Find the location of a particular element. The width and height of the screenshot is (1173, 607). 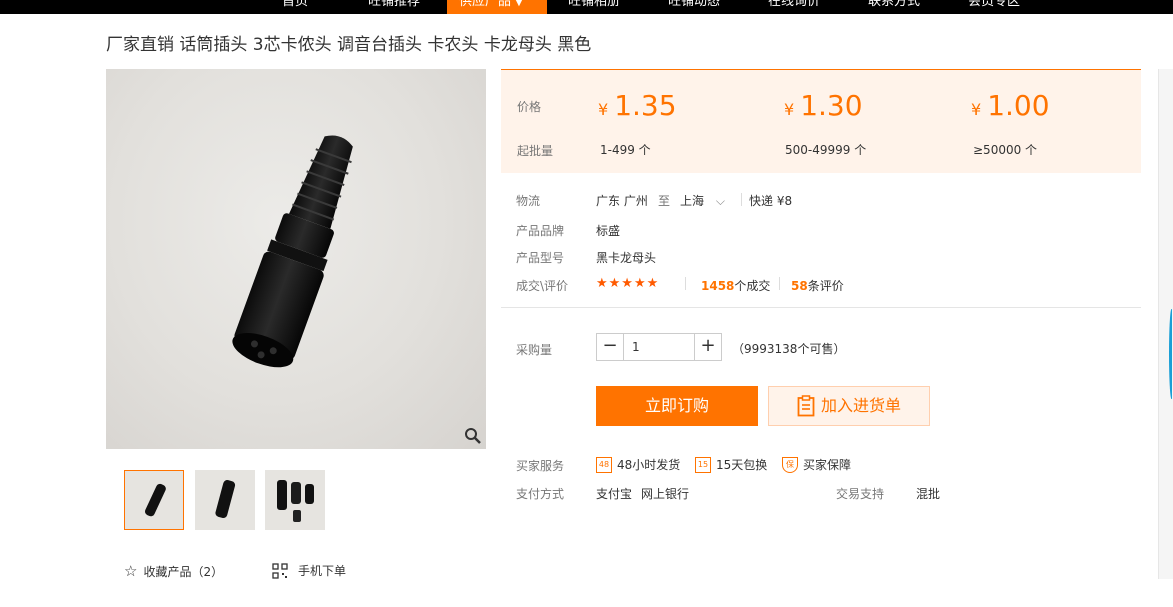

buy-now-button: 立即订购 is located at coordinates (677, 406).